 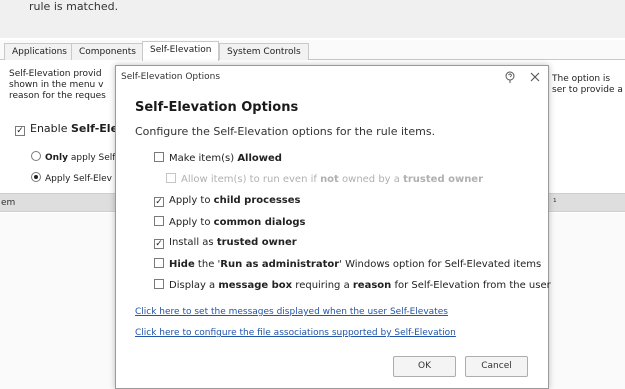 What do you see at coordinates (207, 264) in the screenshot?
I see `option-label: the '` at bounding box center [207, 264].